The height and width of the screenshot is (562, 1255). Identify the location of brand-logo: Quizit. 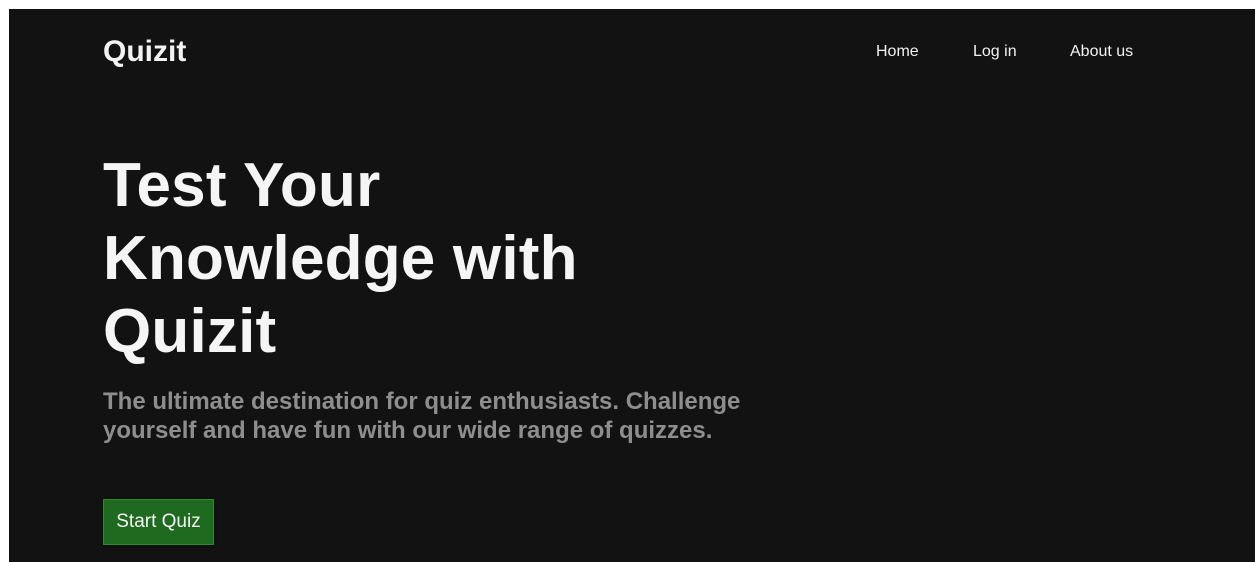
(144, 52).